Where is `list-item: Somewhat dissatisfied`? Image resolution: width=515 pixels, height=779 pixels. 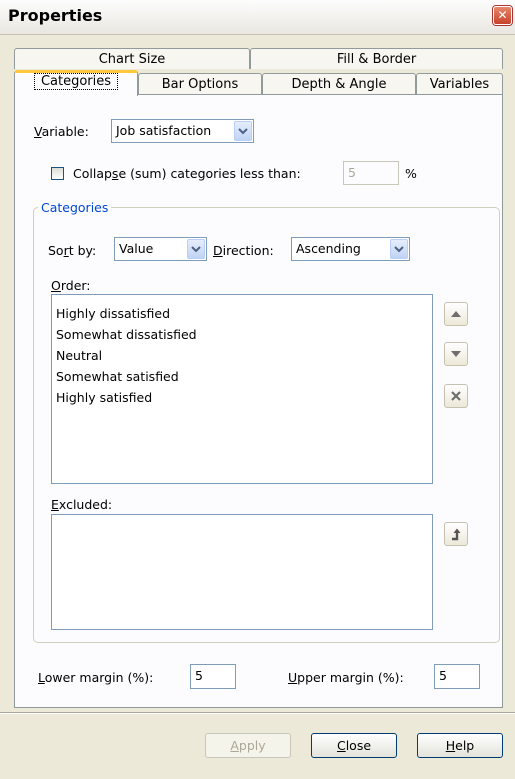
list-item: Somewhat dissatisfied is located at coordinates (242, 334).